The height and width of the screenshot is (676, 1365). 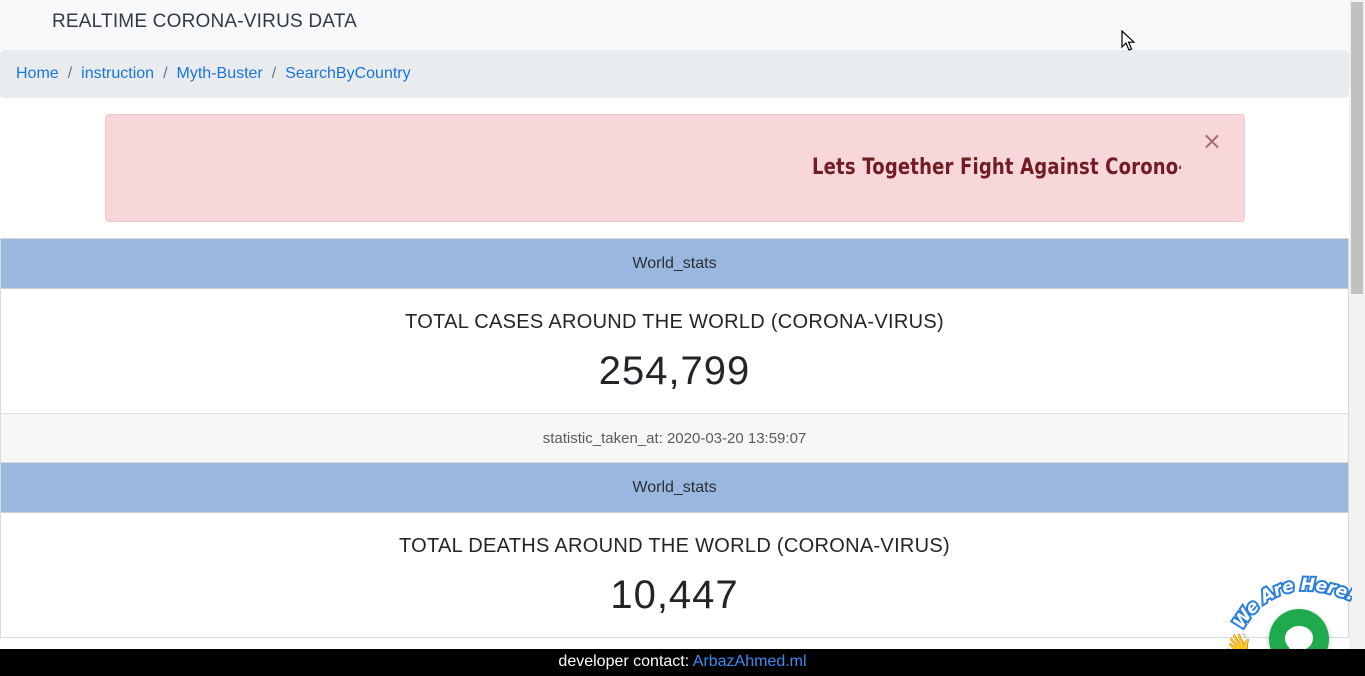 What do you see at coordinates (1357, 324) in the screenshot?
I see `scrollbar` at bounding box center [1357, 324].